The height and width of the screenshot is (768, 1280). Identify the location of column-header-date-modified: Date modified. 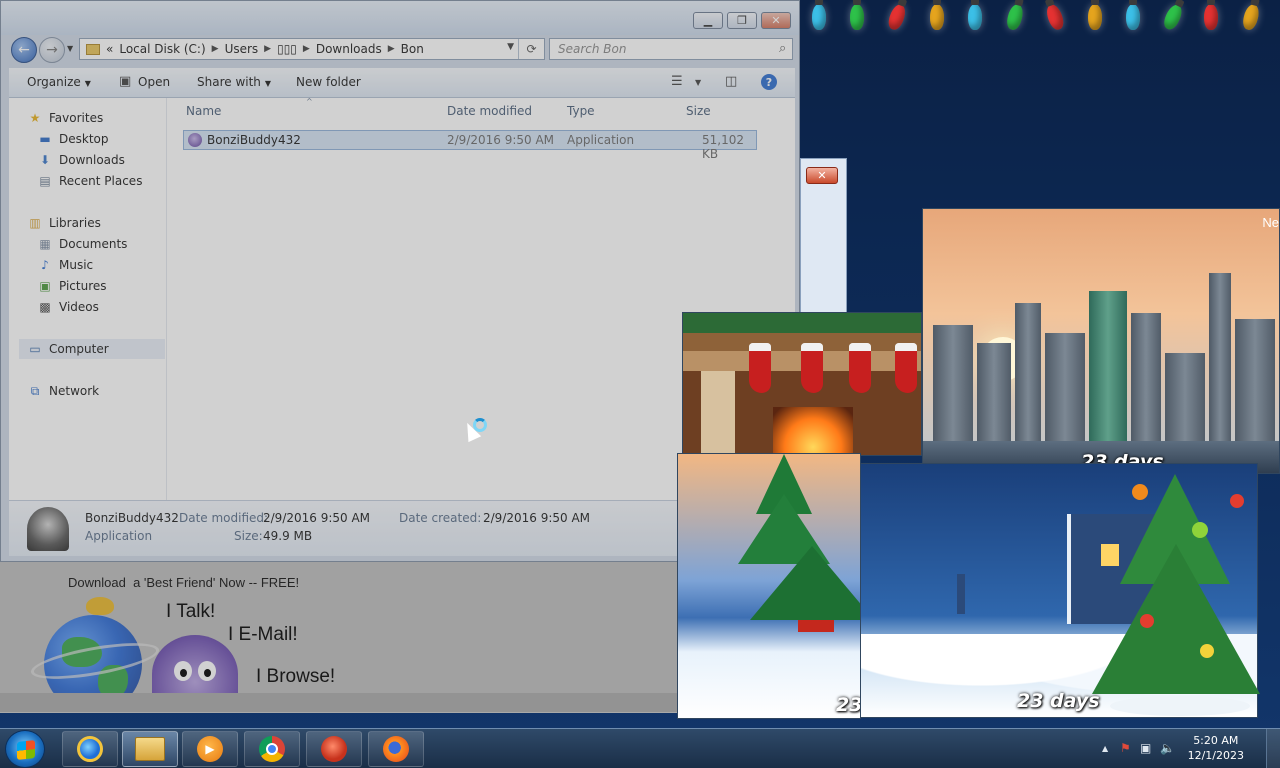
(489, 111).